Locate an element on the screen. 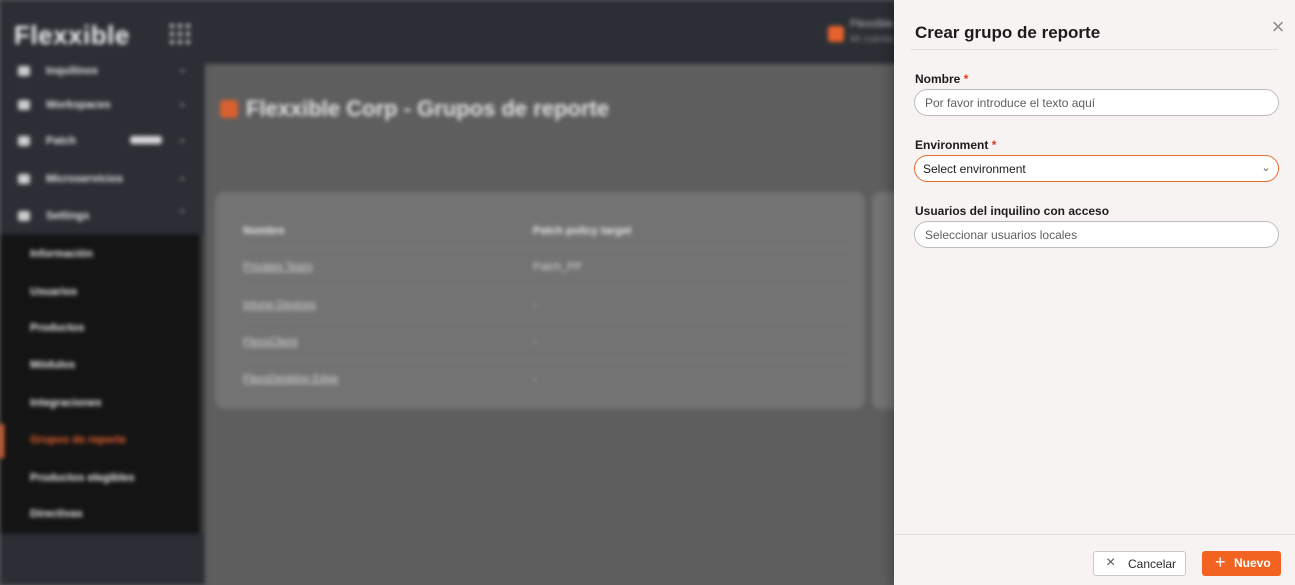 This screenshot has width=1295, height=585. create-button-label: Nuevo is located at coordinates (1252, 563).